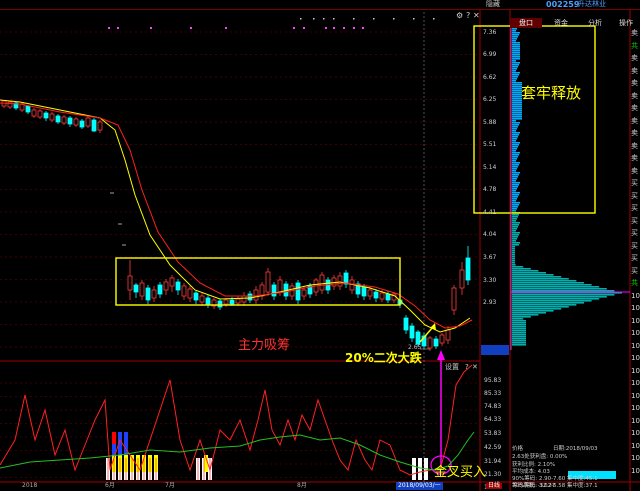 The width and height of the screenshot is (640, 491). I want to click on settings-icon: ⚙, so click(459, 16).